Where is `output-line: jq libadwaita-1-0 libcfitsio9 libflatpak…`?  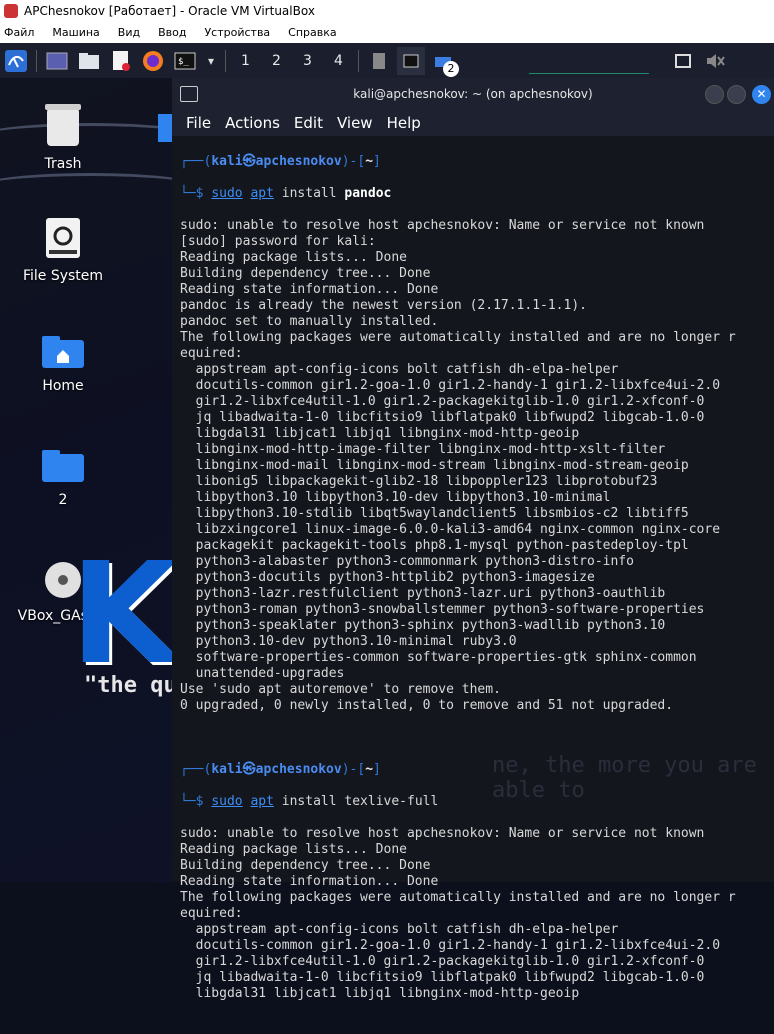 output-line: jq libadwaita-1-0 libcfitsio9 libflatpak… is located at coordinates (442, 977).